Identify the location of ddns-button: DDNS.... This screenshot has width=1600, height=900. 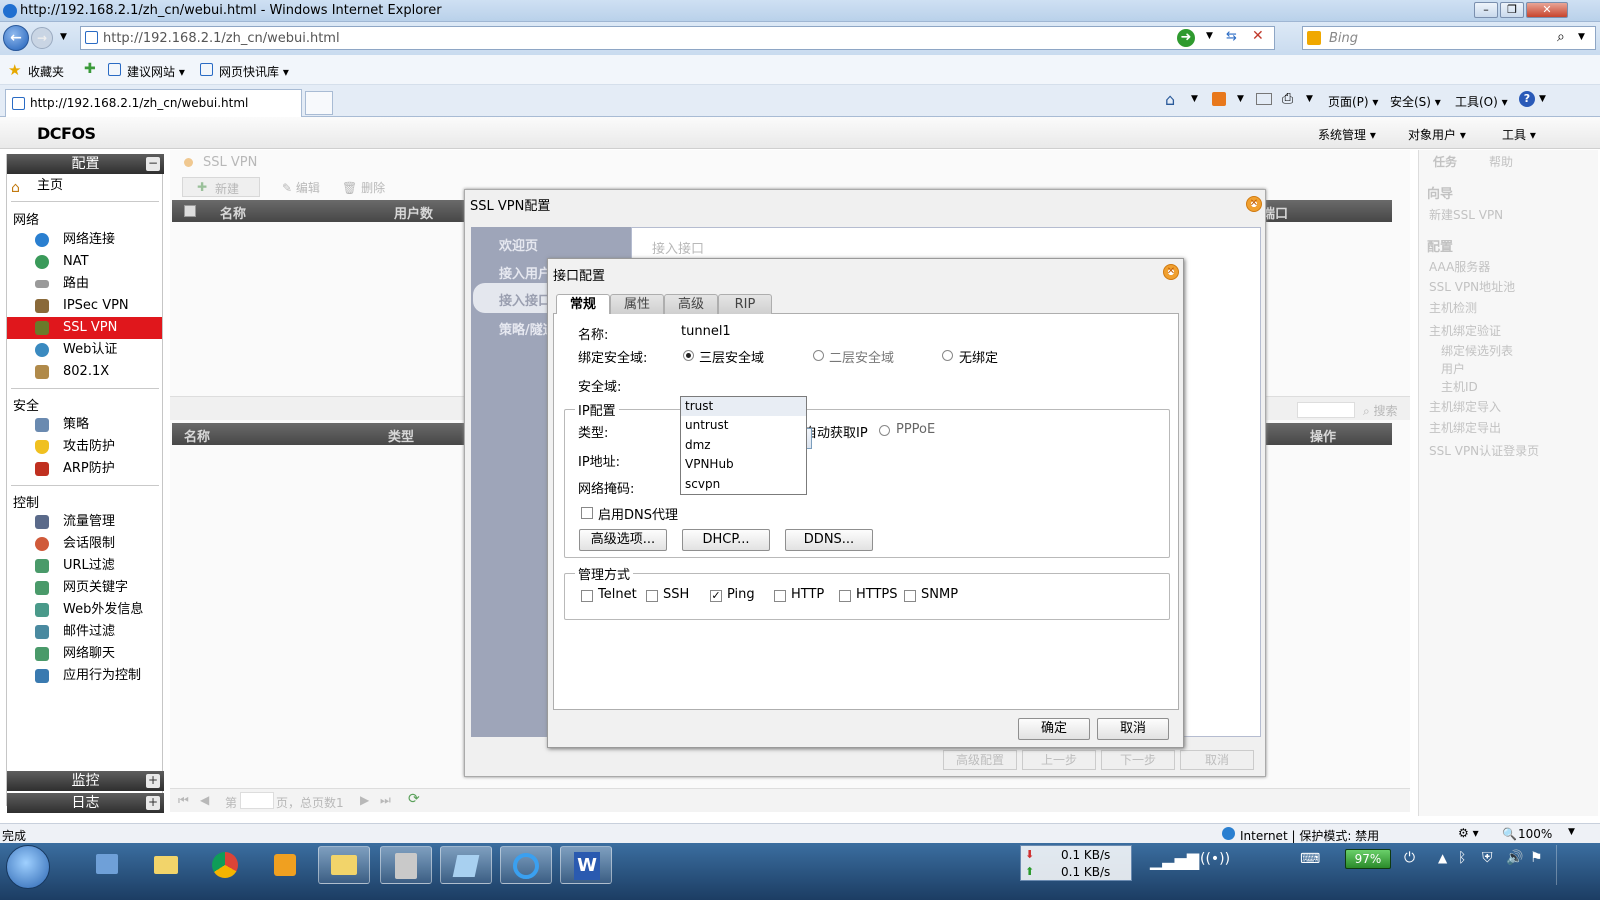
(829, 540).